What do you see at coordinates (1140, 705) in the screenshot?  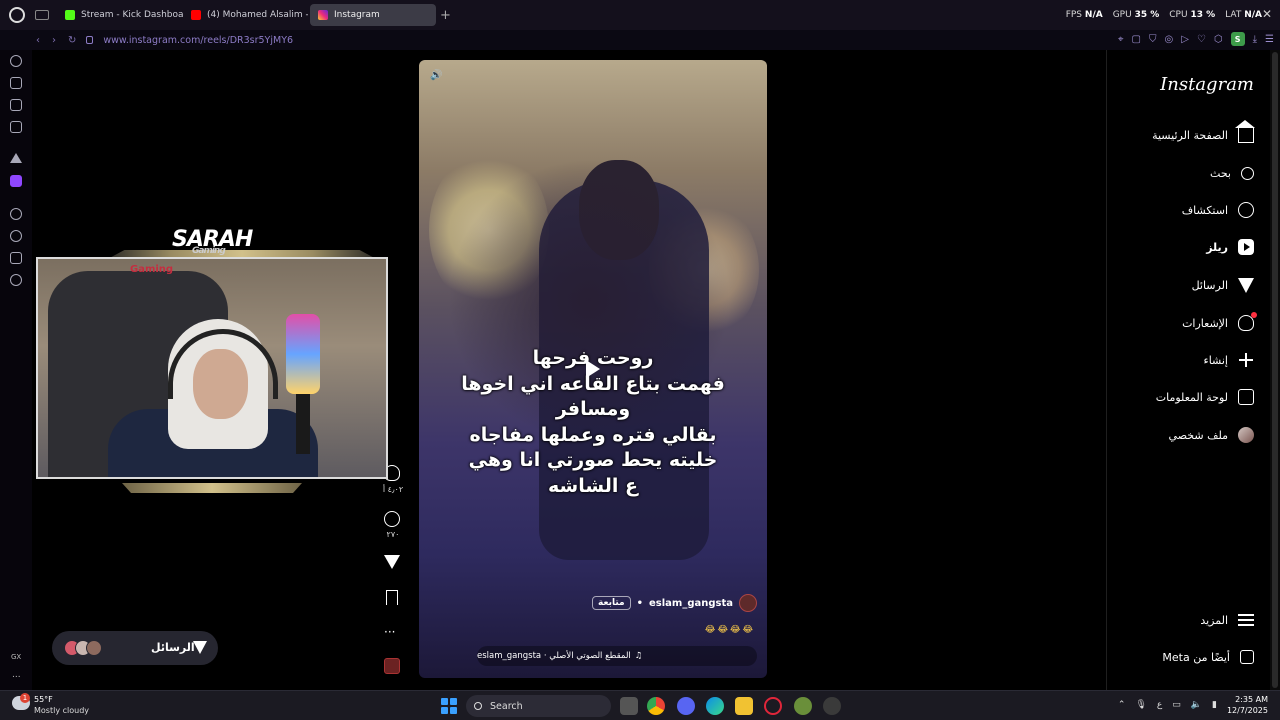 I see `microphone-icon: 🎙` at bounding box center [1140, 705].